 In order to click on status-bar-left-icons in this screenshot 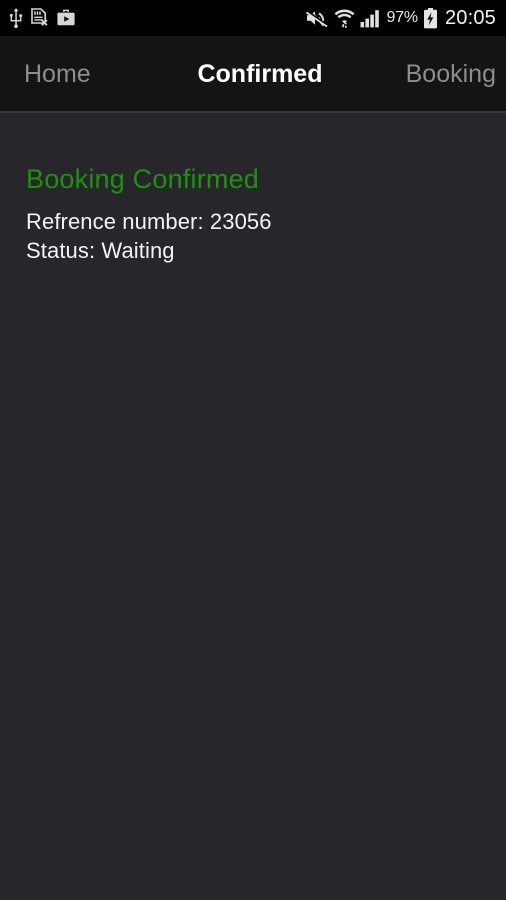, I will do `click(42, 18)`.